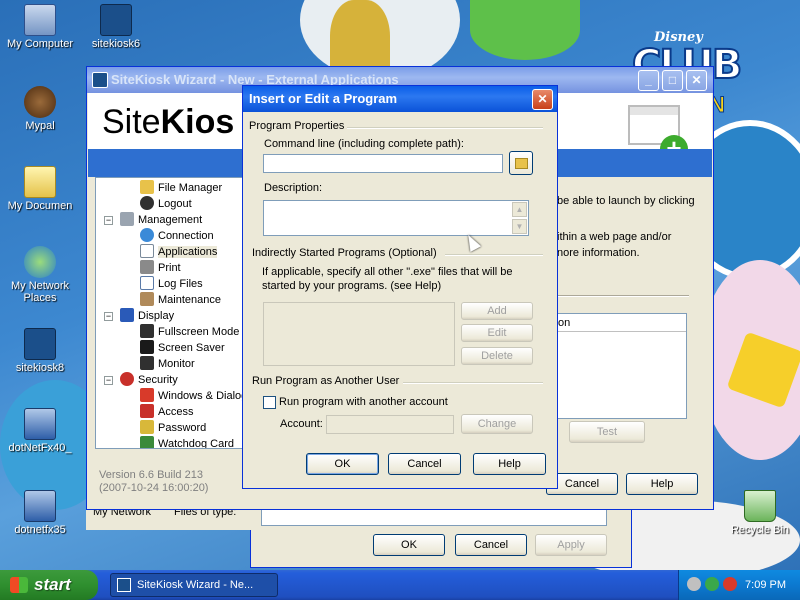 Image resolution: width=800 pixels, height=600 pixels. I want to click on tray-network-icon, so click(712, 584).